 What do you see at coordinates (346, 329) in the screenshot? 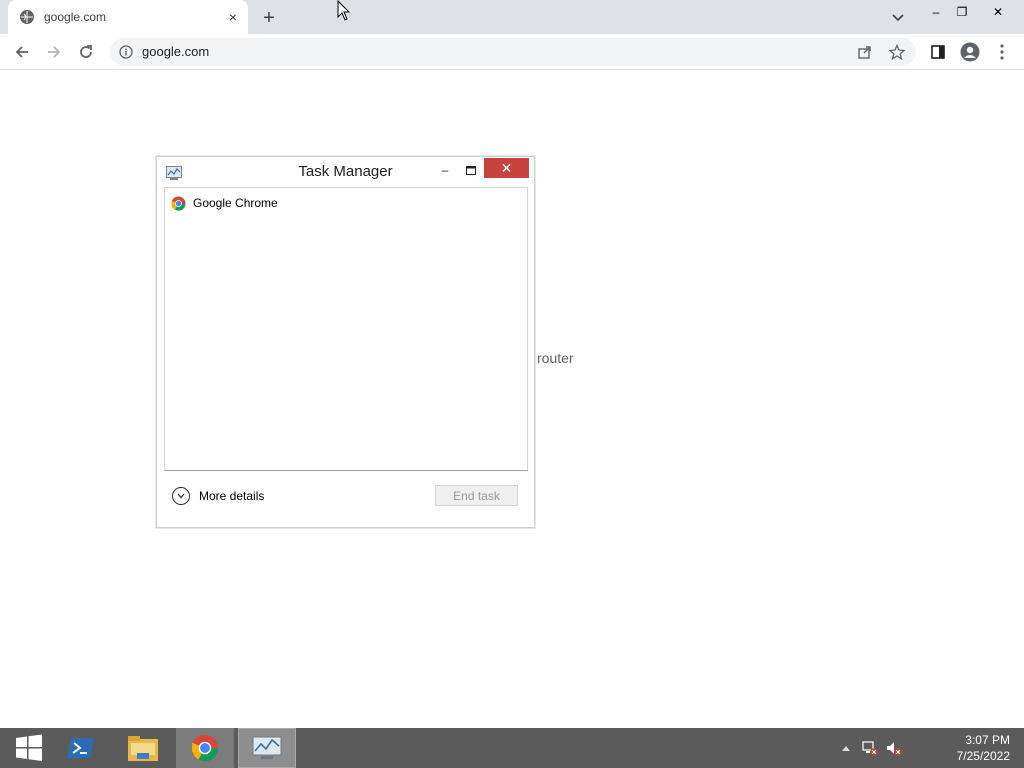
I see `process-list: Google Chrome` at bounding box center [346, 329].